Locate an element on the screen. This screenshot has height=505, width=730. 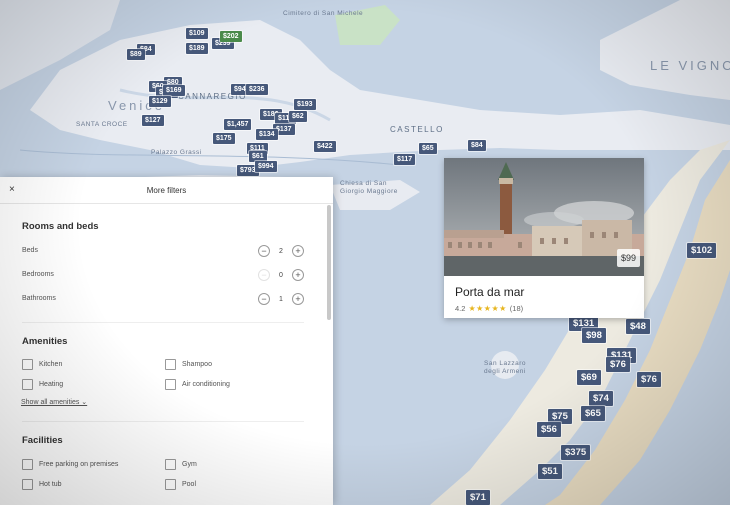
map-price-pin: $89 is located at coordinates (136, 54).